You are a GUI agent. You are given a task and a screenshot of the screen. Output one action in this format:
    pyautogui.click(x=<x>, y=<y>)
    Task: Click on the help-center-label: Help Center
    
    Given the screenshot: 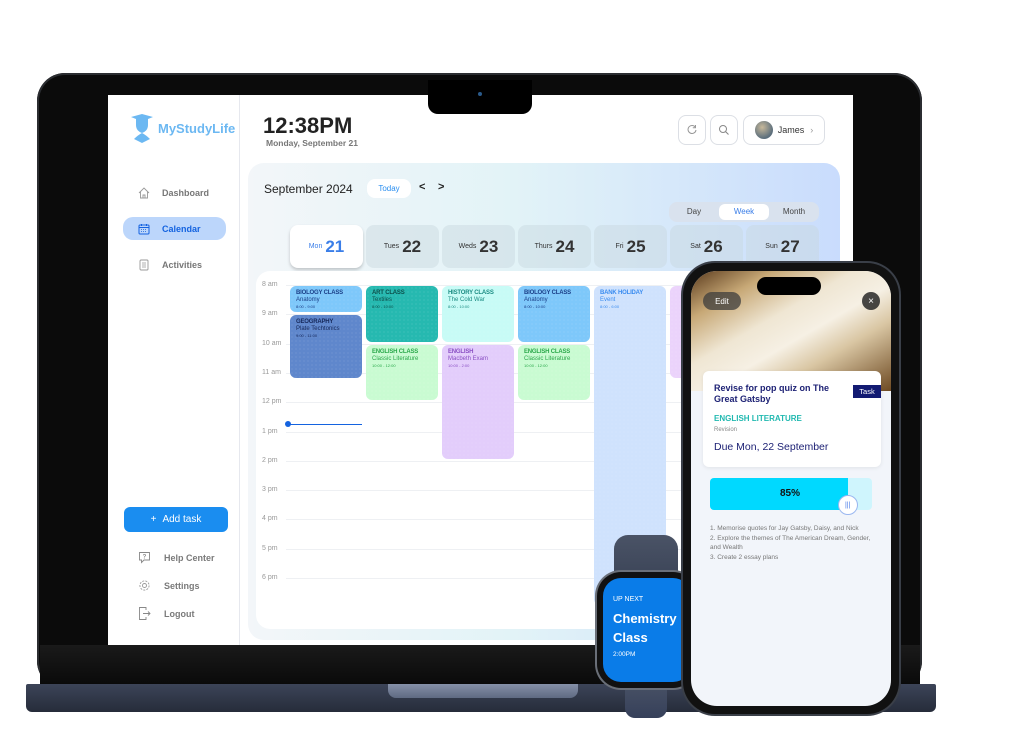 What is the action you would take?
    pyautogui.click(x=189, y=557)
    